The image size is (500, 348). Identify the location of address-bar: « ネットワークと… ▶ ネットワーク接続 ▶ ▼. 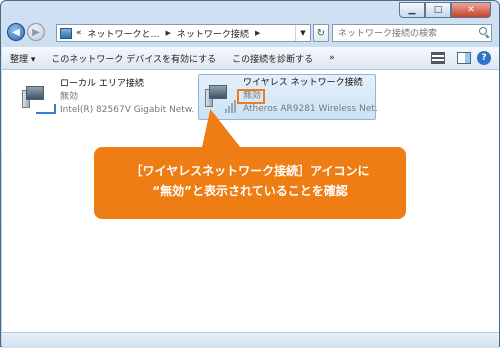
(183, 33).